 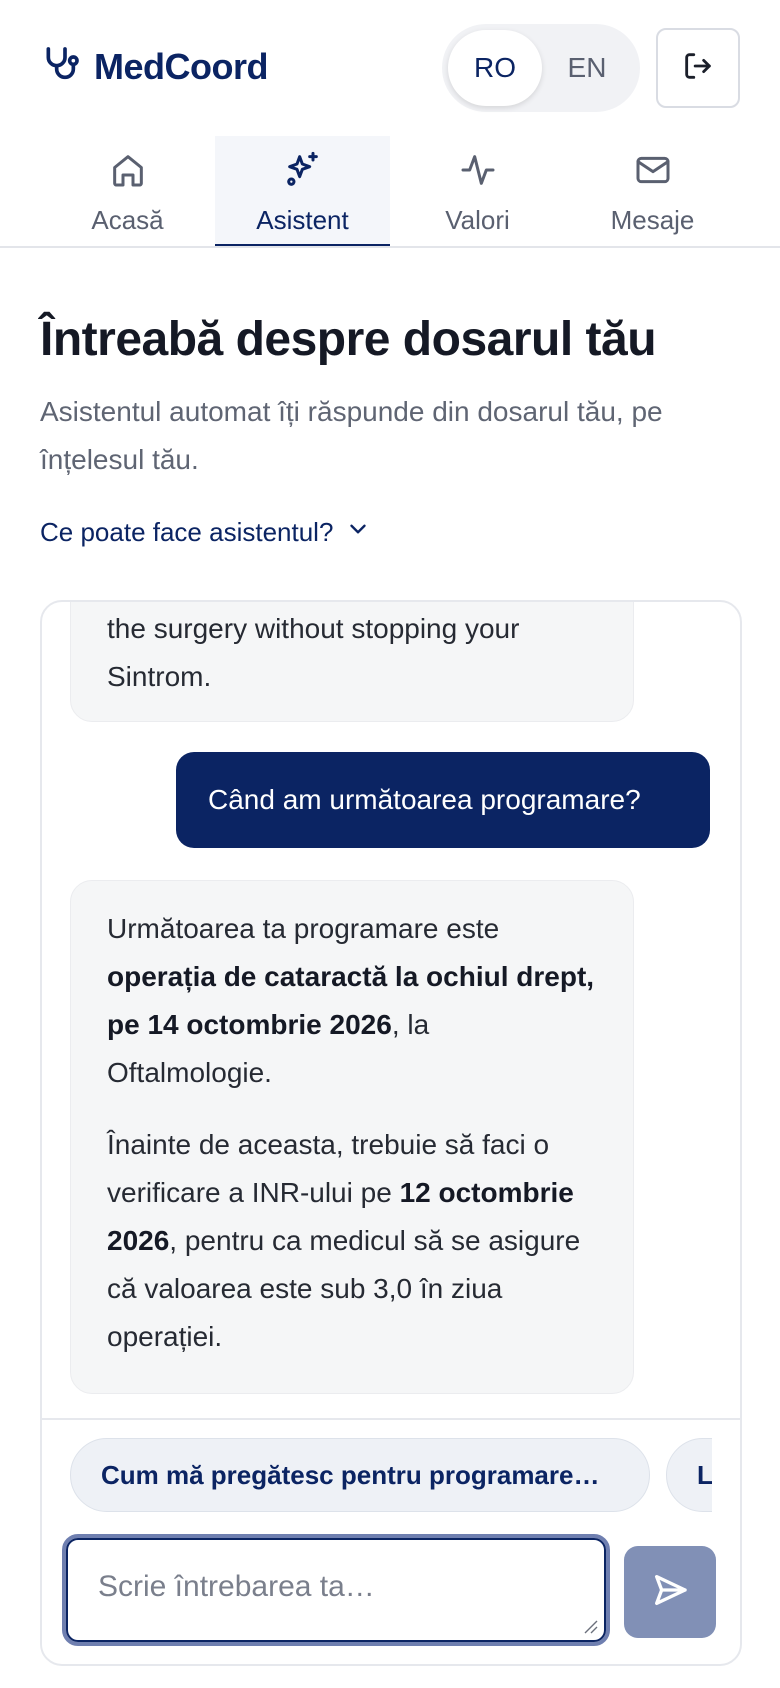 What do you see at coordinates (652, 220) in the screenshot?
I see `tab-label: Mesaje` at bounding box center [652, 220].